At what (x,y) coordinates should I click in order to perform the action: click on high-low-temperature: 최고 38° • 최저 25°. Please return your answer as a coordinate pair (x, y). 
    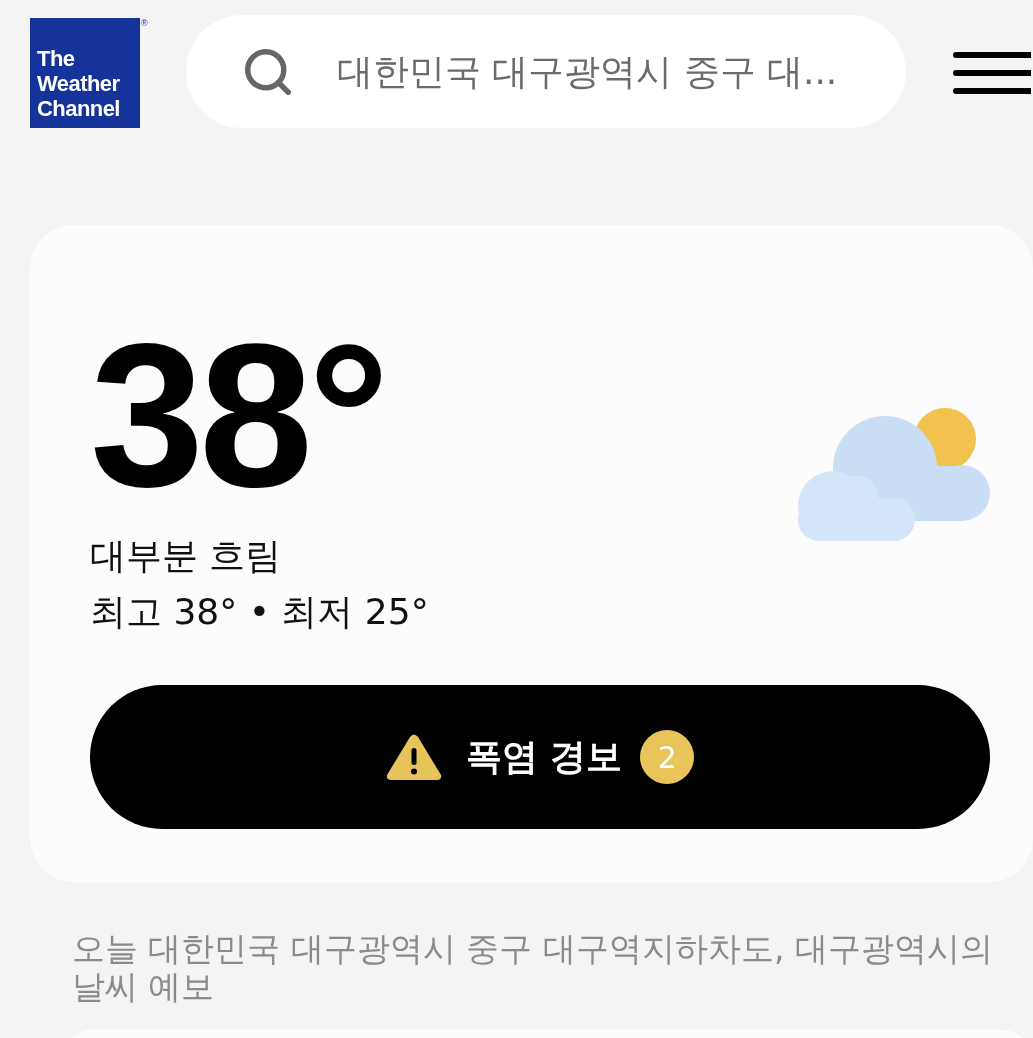
    Looking at the image, I should click on (259, 612).